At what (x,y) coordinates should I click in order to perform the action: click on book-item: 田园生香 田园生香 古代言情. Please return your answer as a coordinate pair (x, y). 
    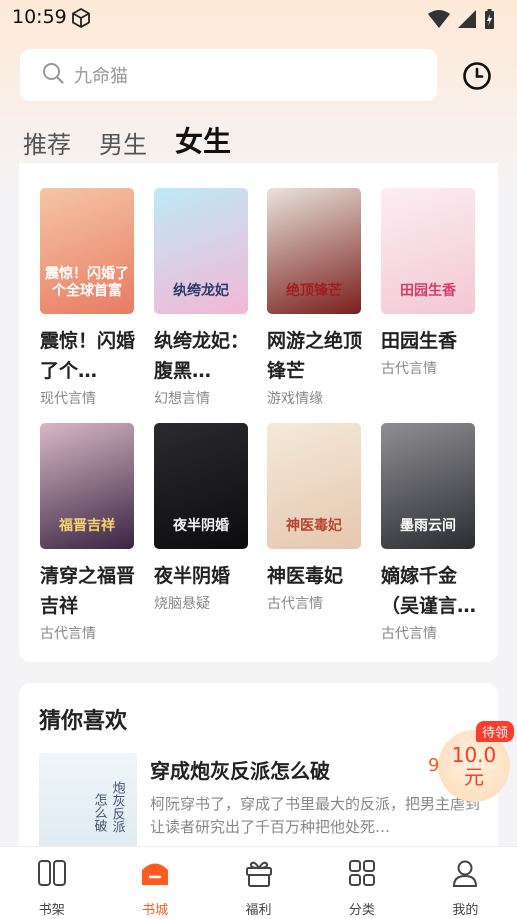
    Looking at the image, I should click on (436, 283).